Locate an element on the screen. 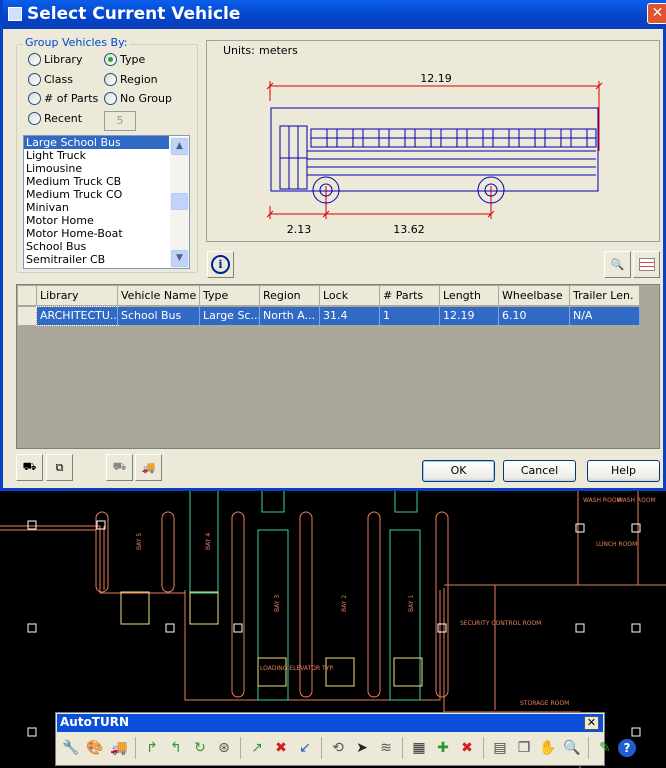  remove-icon: ✖ is located at coordinates (467, 748).